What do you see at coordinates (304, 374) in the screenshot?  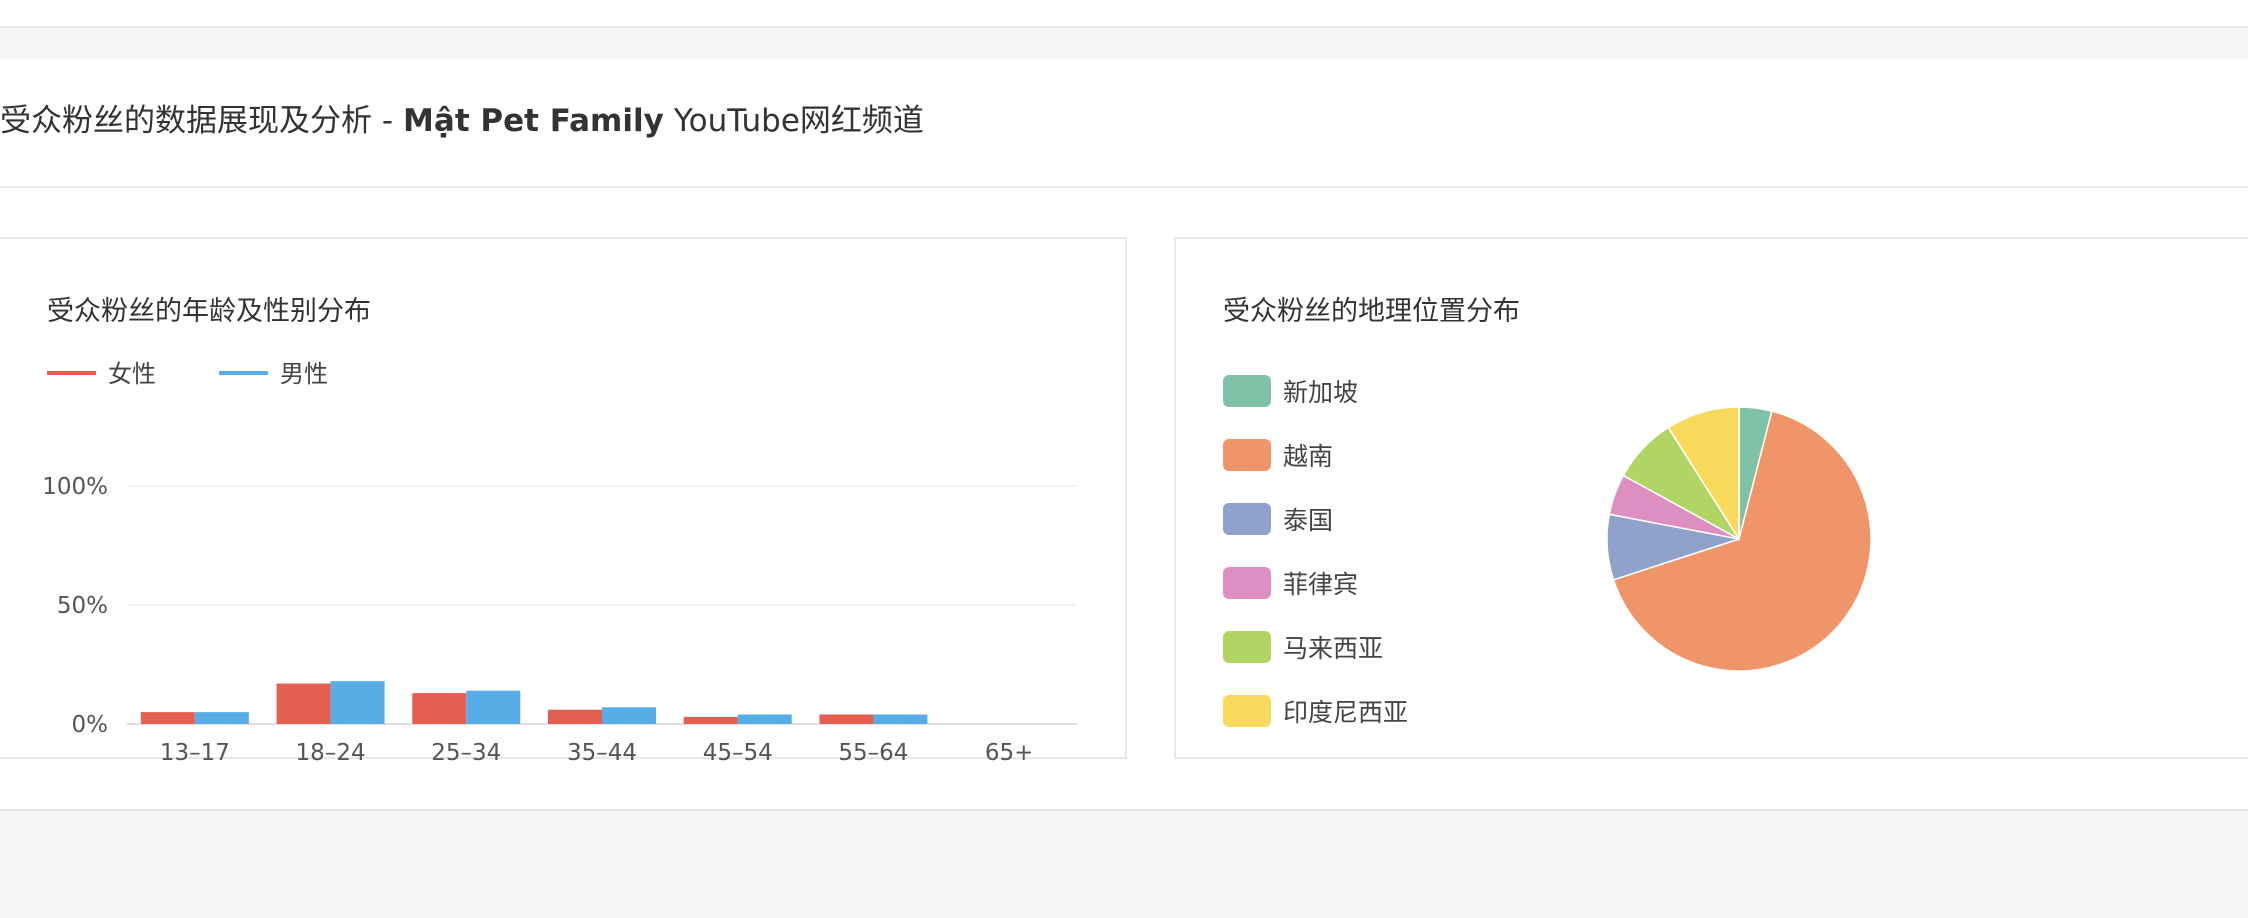 I see `legend-label-male: 男性` at bounding box center [304, 374].